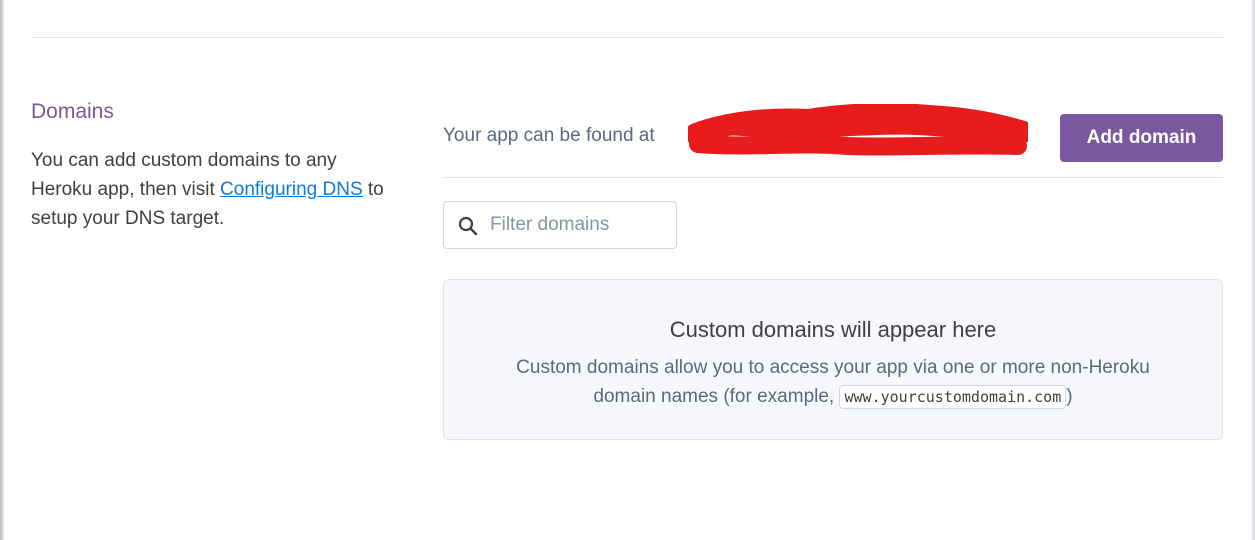 This screenshot has width=1255, height=540. Describe the element at coordinates (2, 270) in the screenshot. I see `window-left-edge` at that location.